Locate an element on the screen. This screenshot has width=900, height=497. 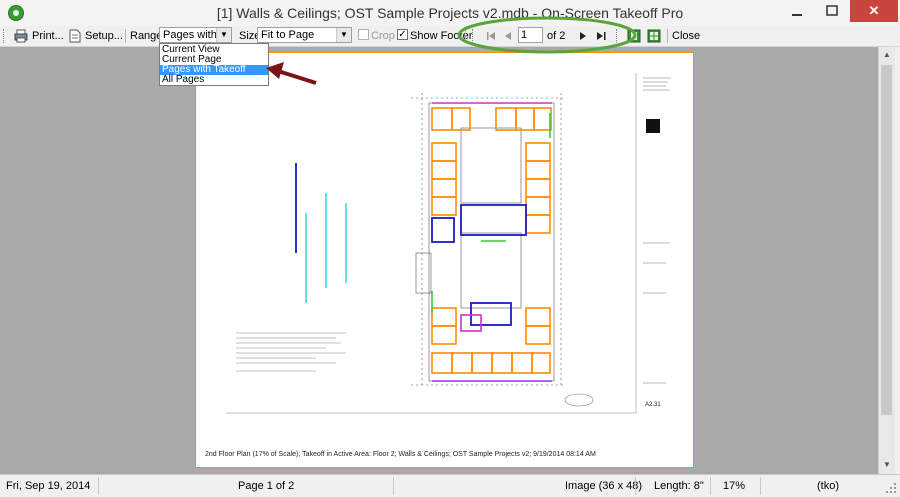
status-zoom: 17% is located at coordinates (734, 486).